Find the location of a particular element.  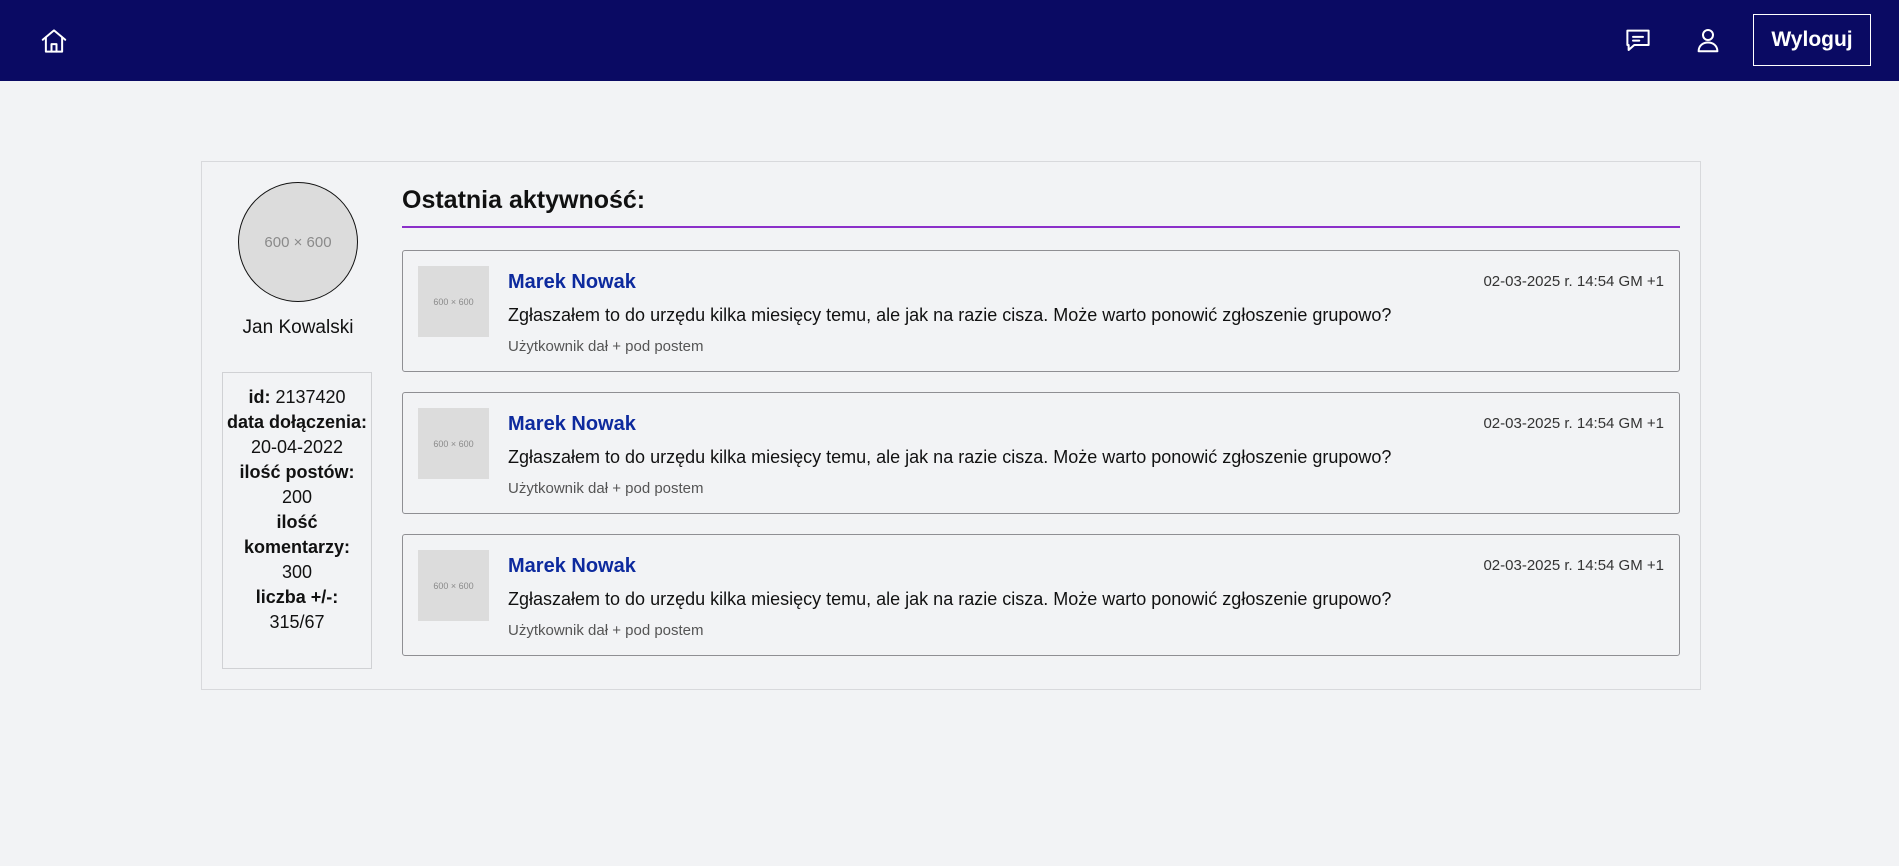

profile-button is located at coordinates (1708, 40).